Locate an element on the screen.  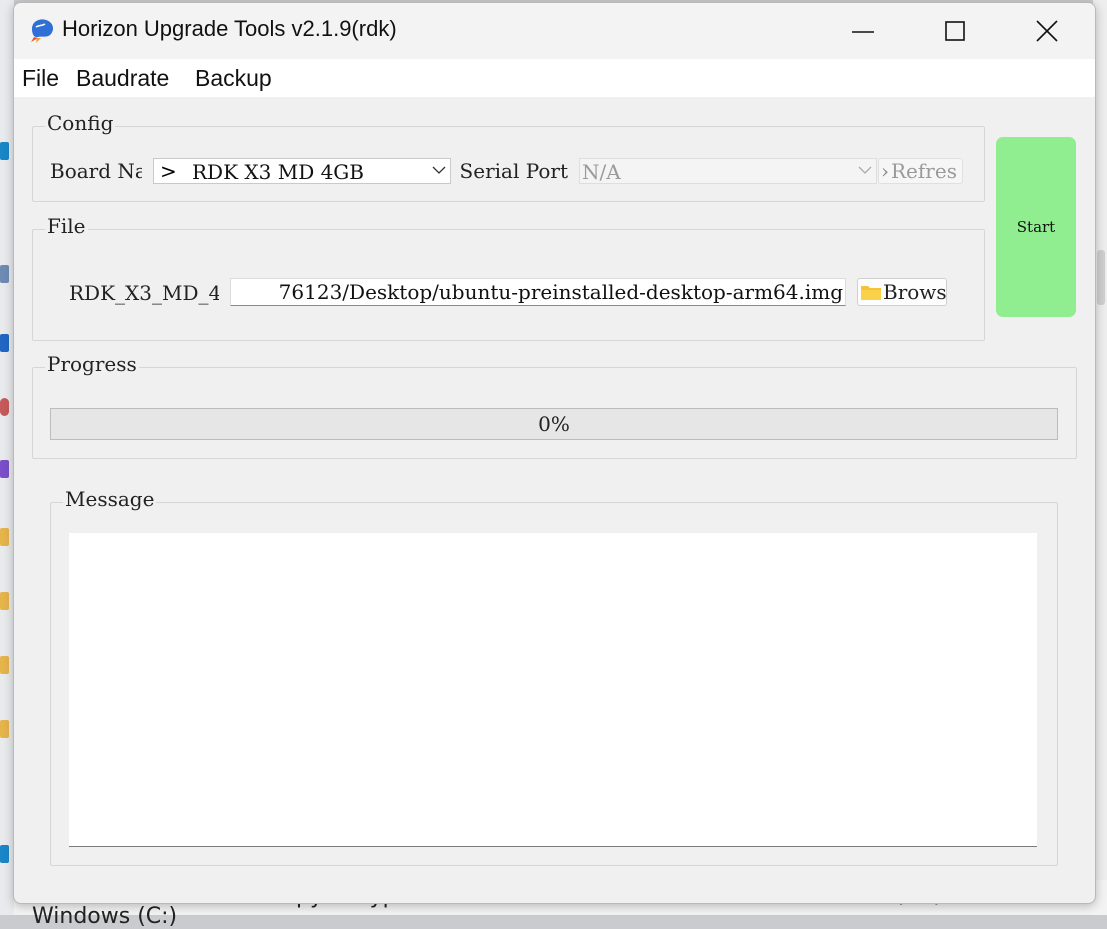
file-image-label: RDK_X3_MD_4GB is located at coordinates (144, 293).